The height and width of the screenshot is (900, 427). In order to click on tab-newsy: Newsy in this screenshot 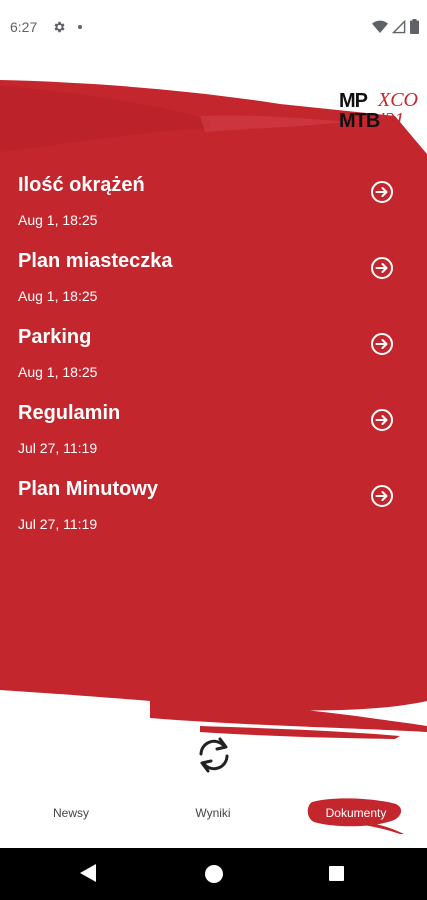, I will do `click(71, 818)`.